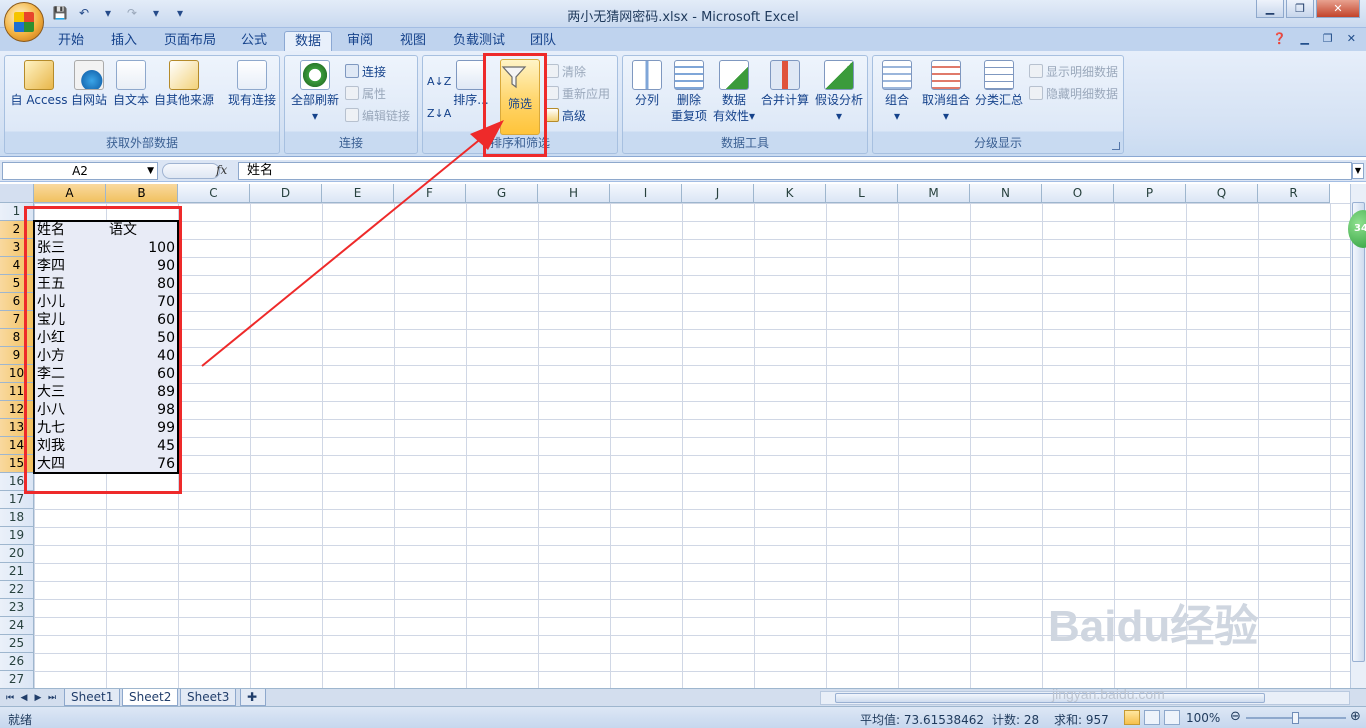  I want to click on tab-insert: 插入, so click(124, 41).